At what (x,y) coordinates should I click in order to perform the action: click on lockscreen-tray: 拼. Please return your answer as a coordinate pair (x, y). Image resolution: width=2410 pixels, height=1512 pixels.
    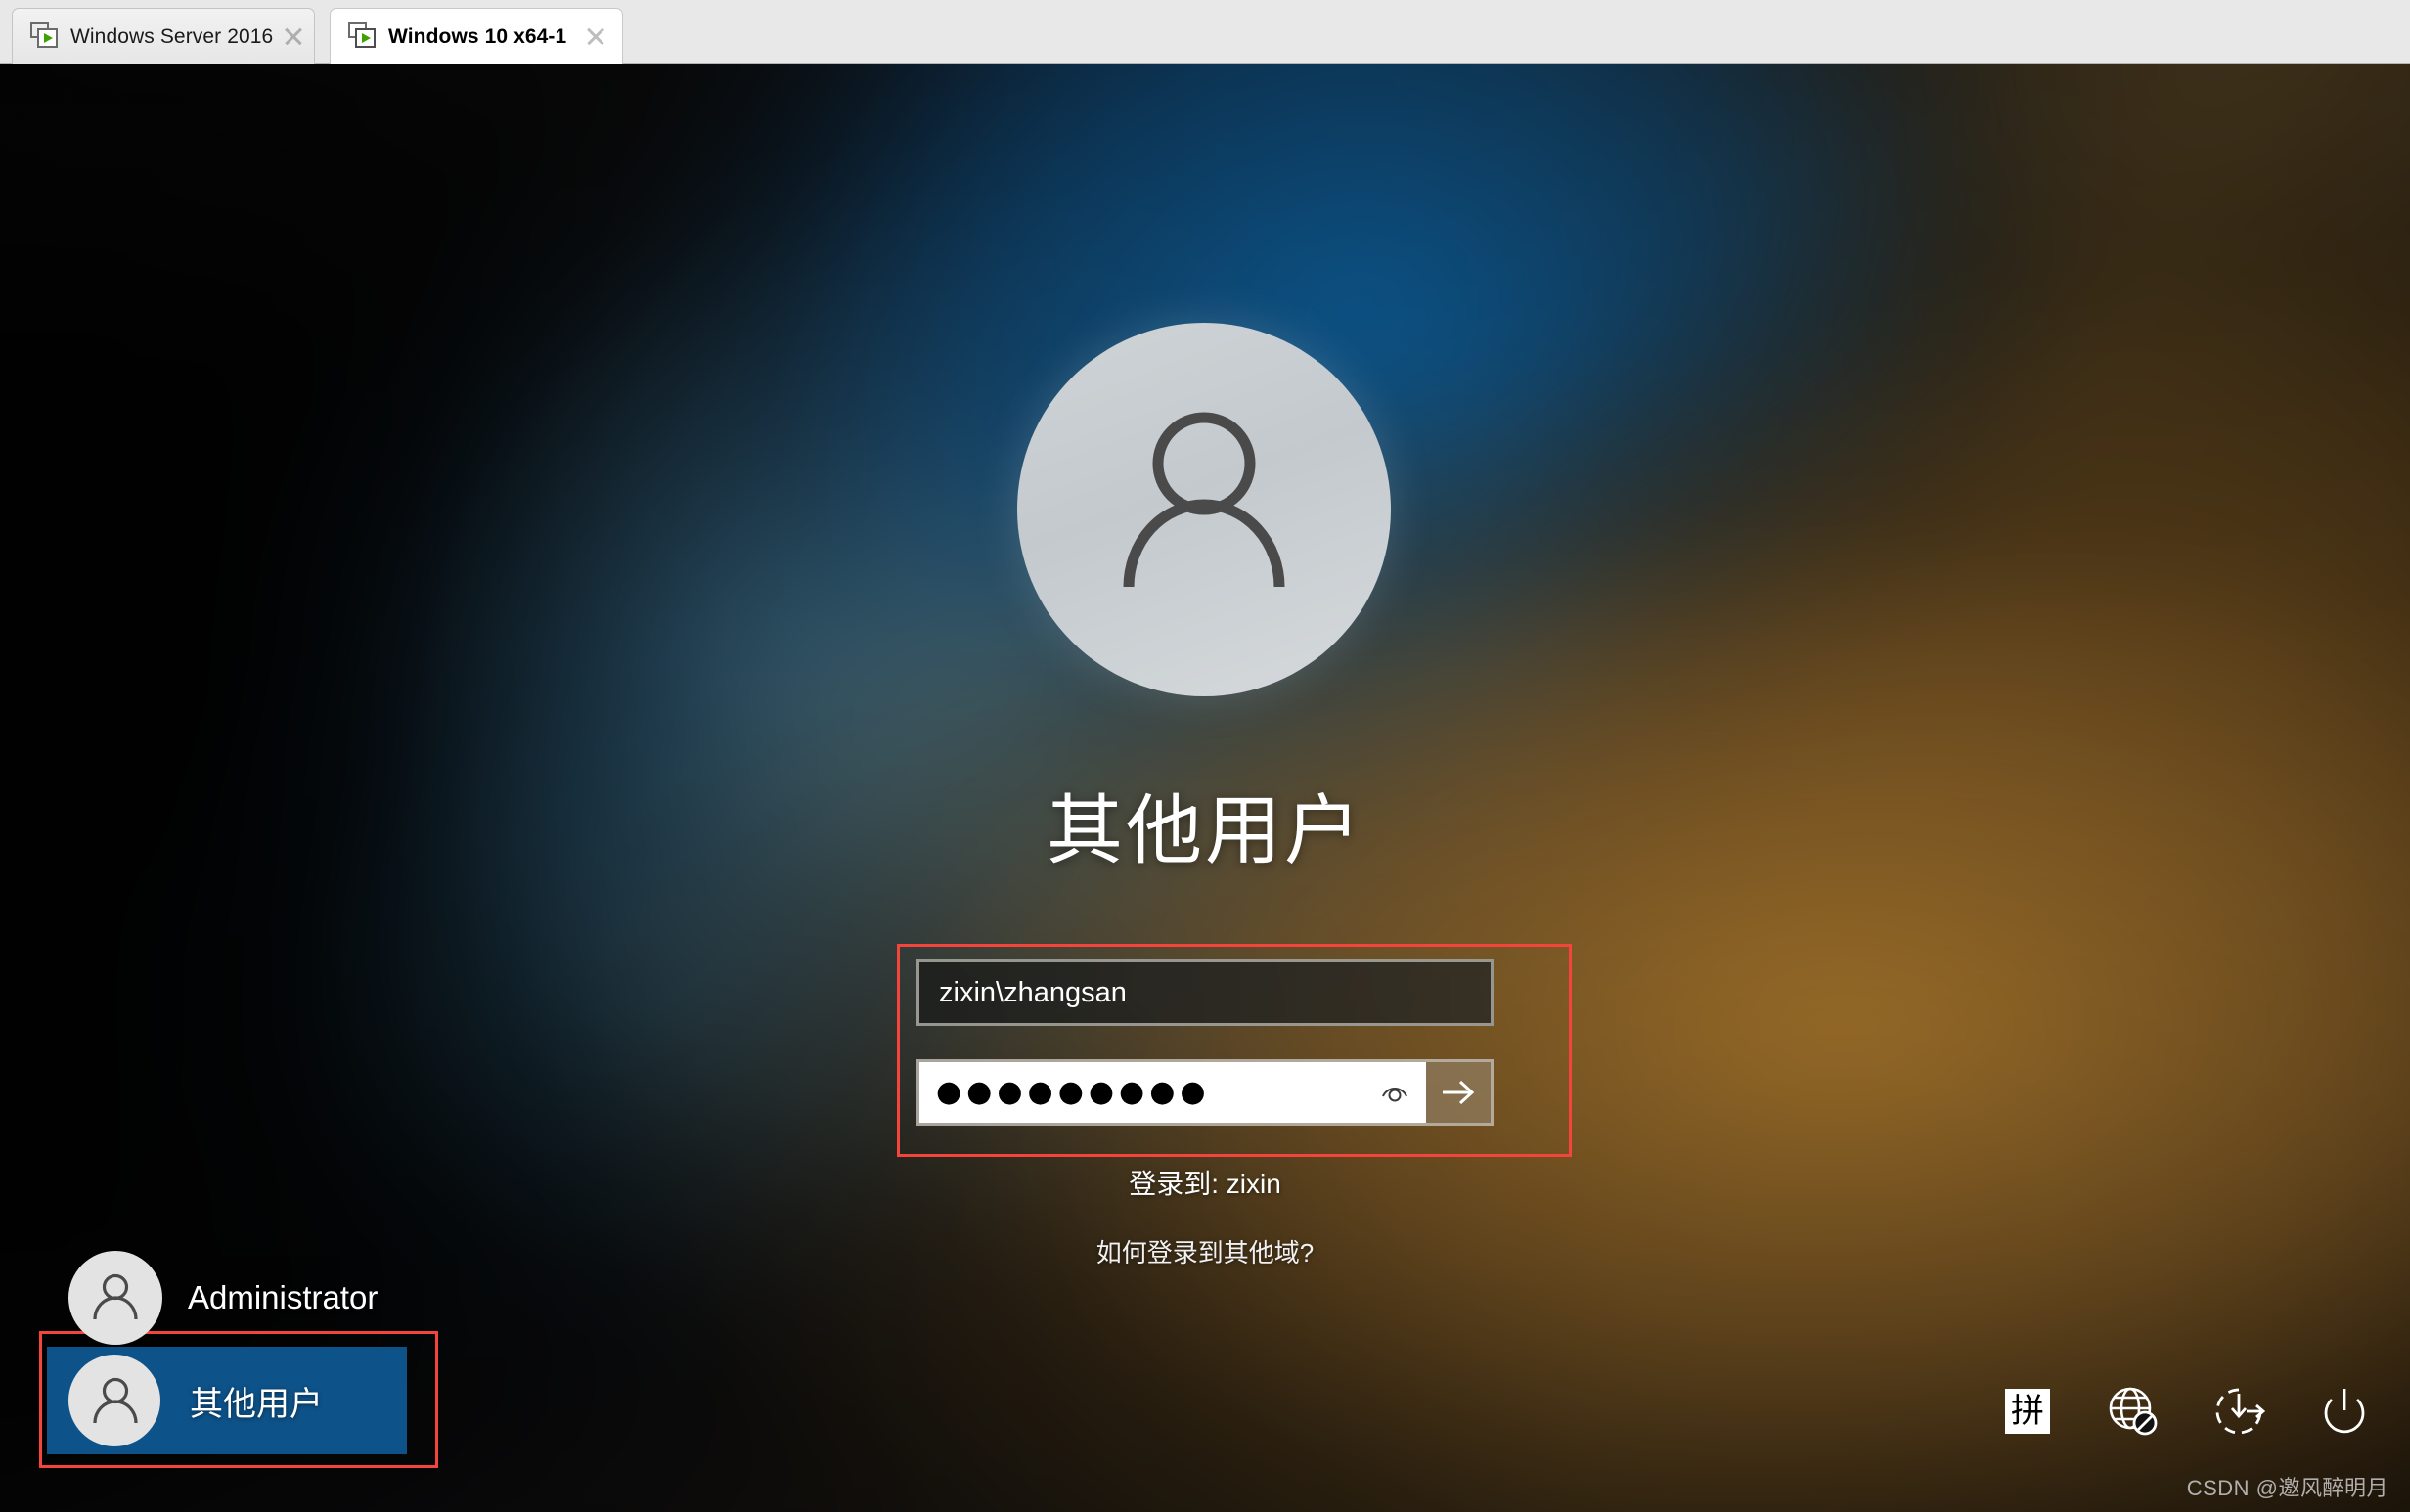
    Looking at the image, I should click on (2186, 1412).